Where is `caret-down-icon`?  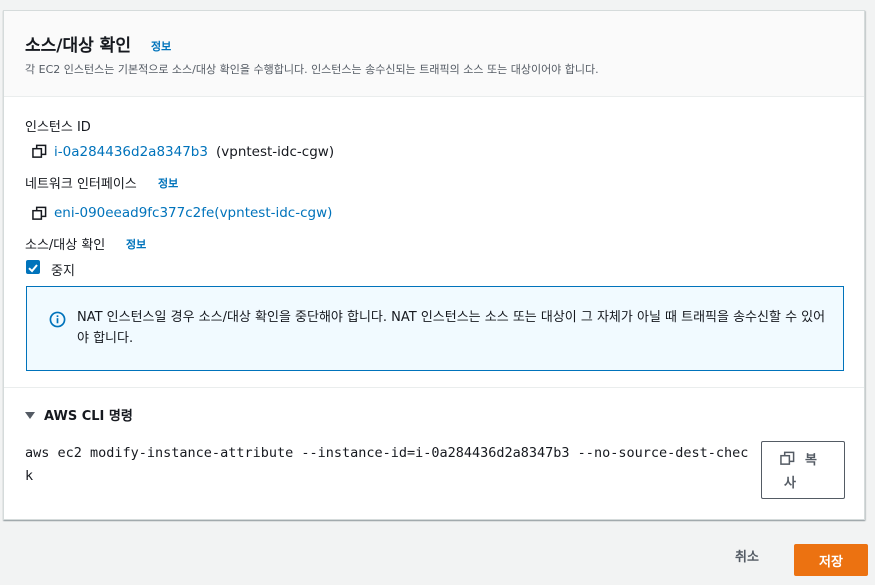
caret-down-icon is located at coordinates (30, 415).